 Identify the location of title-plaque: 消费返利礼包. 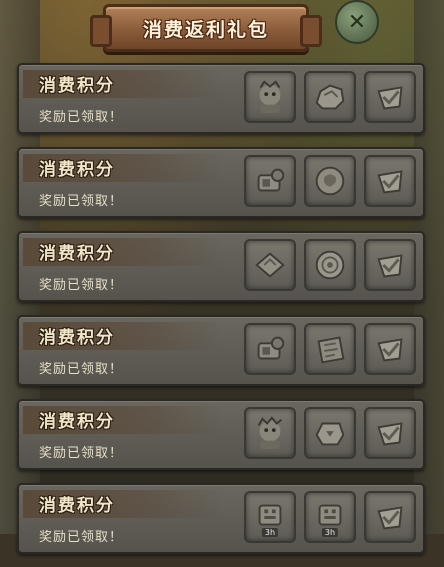
(206, 28).